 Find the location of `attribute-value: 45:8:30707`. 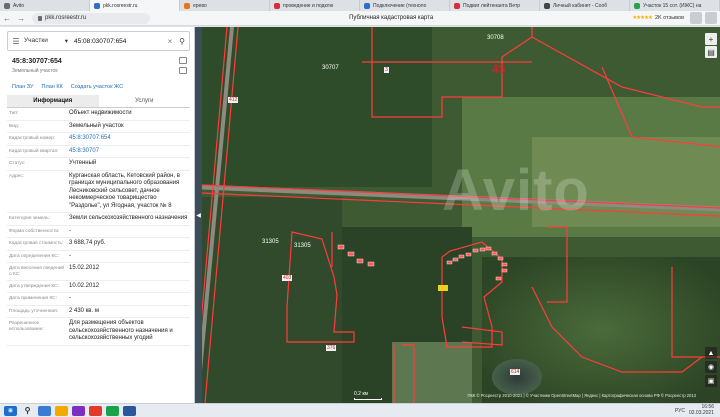

attribute-value: 45:8:30707 is located at coordinates (128, 152).